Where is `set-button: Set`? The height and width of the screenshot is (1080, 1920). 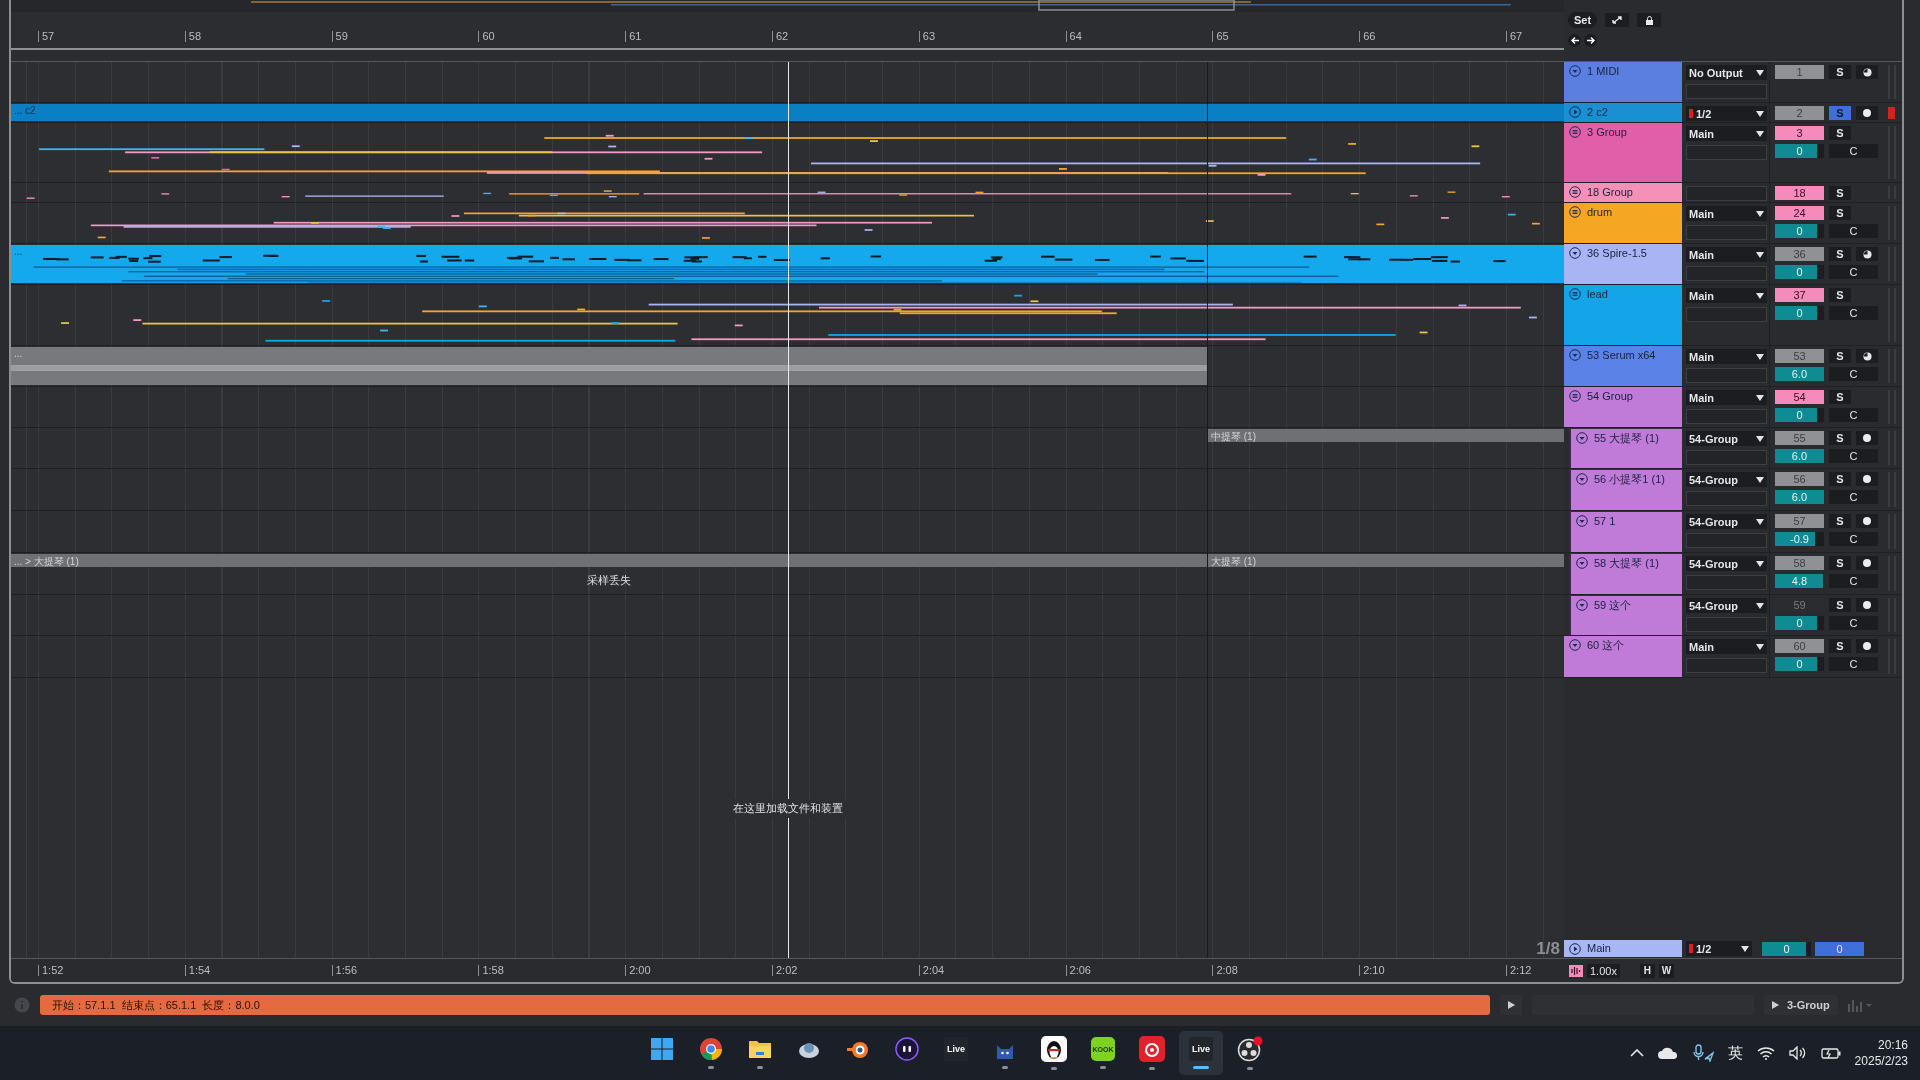
set-button: Set is located at coordinates (1583, 20).